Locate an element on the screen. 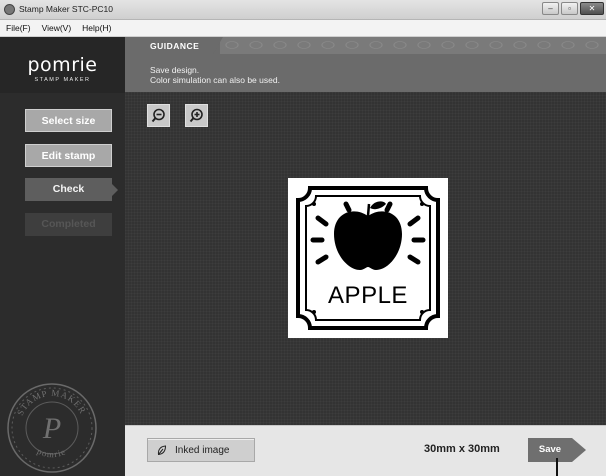 The height and width of the screenshot is (476, 606). window-title: Stamp Maker STC-PC10 is located at coordinates (66, 9).